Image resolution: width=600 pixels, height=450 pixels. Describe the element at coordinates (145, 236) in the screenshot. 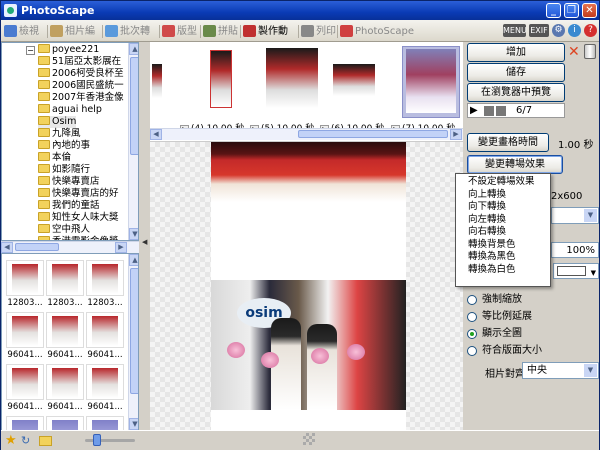

I see `panel-splitter: ◀` at that location.